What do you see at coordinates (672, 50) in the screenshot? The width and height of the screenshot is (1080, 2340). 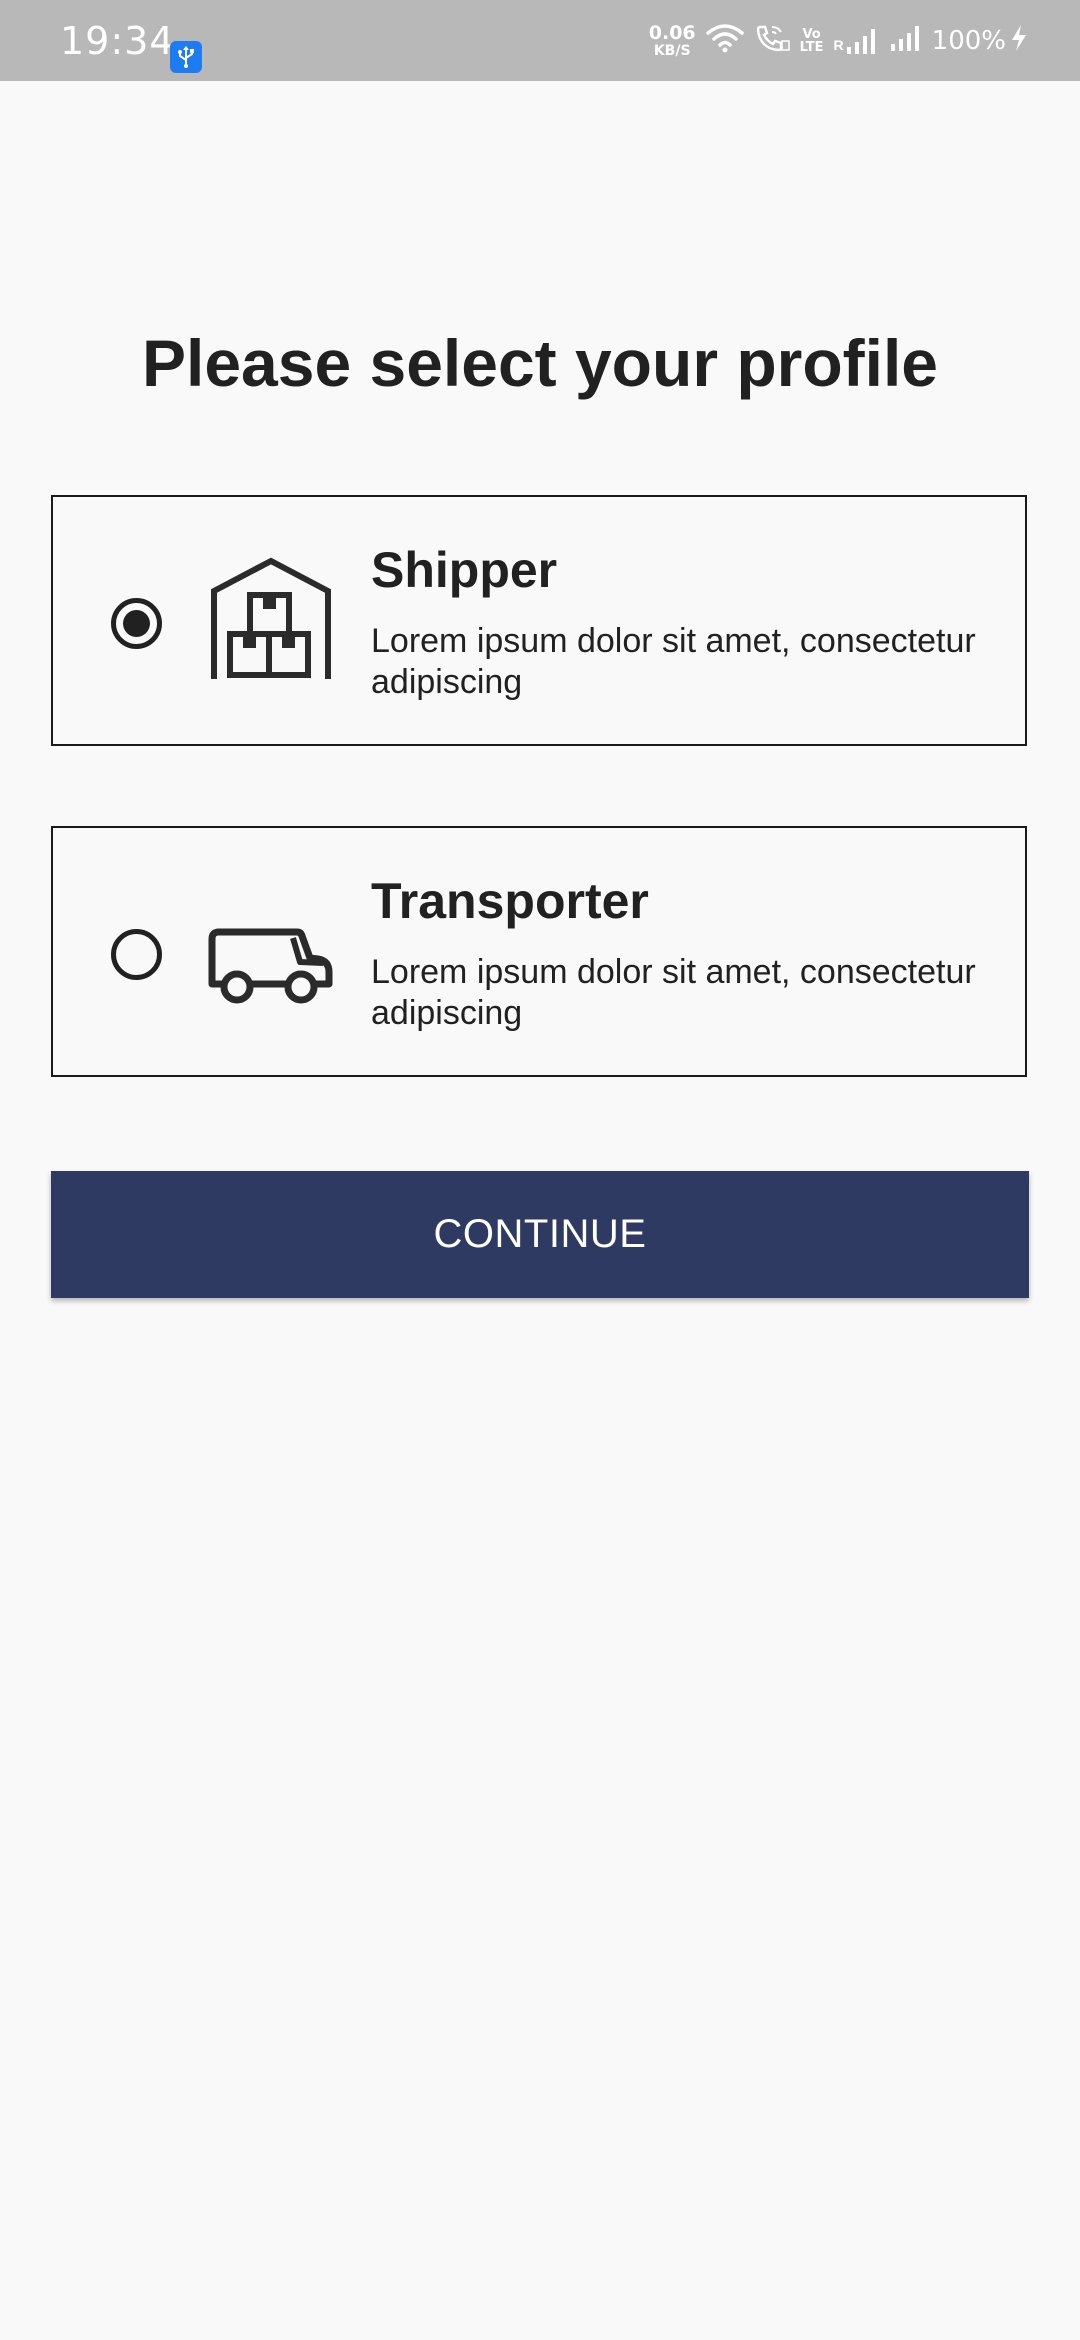 I see `network-speed-unit: KB/S` at bounding box center [672, 50].